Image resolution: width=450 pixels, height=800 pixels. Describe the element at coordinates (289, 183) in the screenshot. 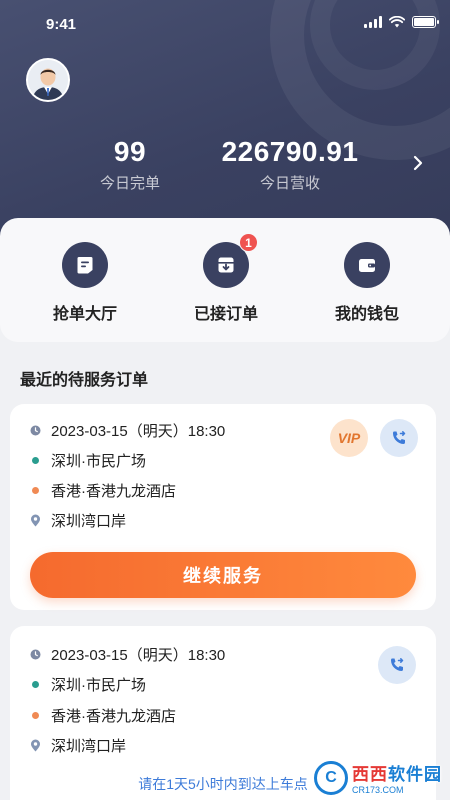

I see `stat-label: 今日营收` at that location.